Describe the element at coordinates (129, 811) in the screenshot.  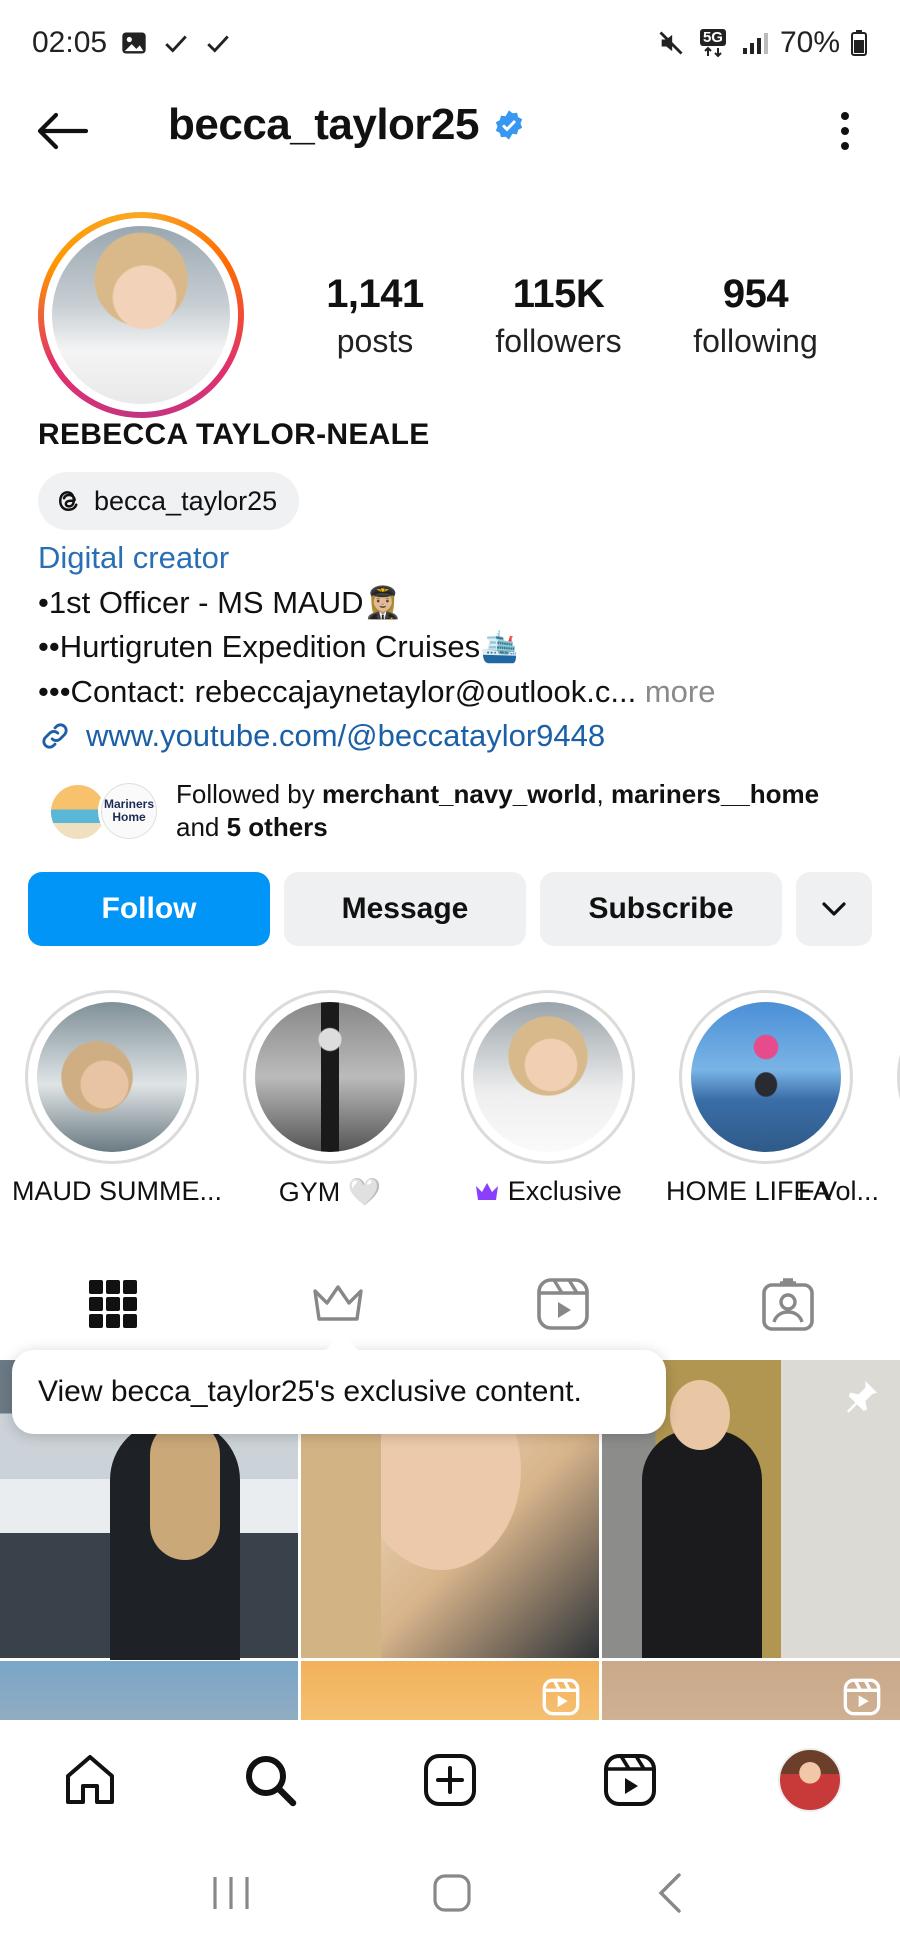
I see `mutual-avatar-mariners-home: Mariners Home` at that location.